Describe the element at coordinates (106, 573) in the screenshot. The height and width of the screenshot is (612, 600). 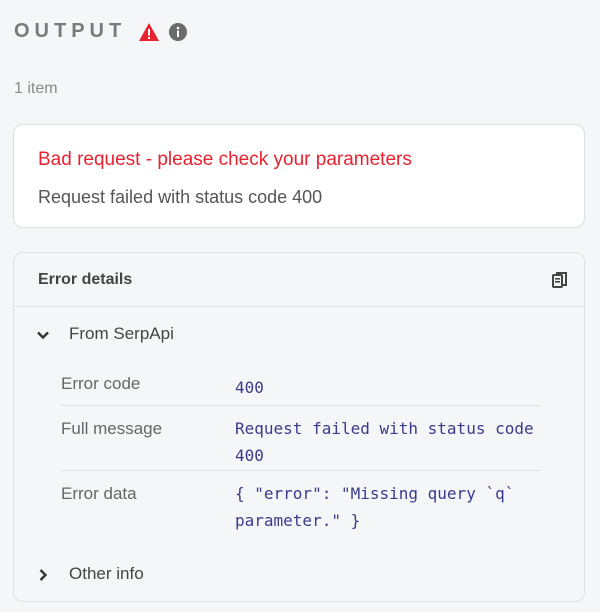
I see `other-info-label: Other info` at that location.